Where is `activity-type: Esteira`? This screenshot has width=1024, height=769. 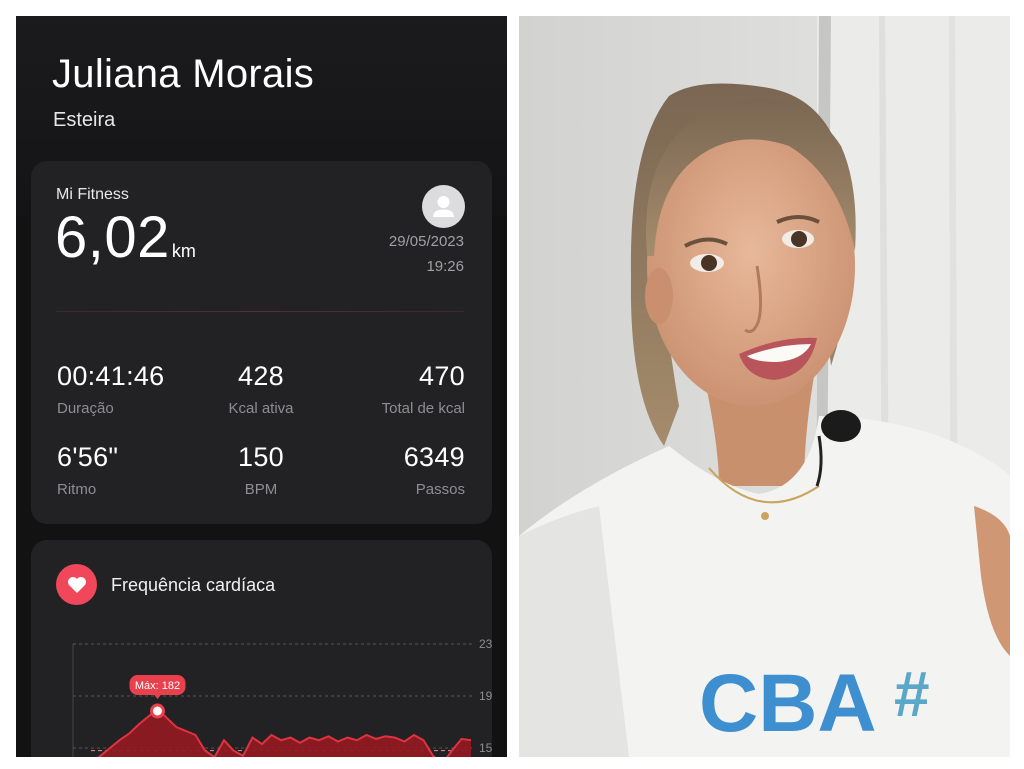
activity-type: Esteira is located at coordinates (84, 120).